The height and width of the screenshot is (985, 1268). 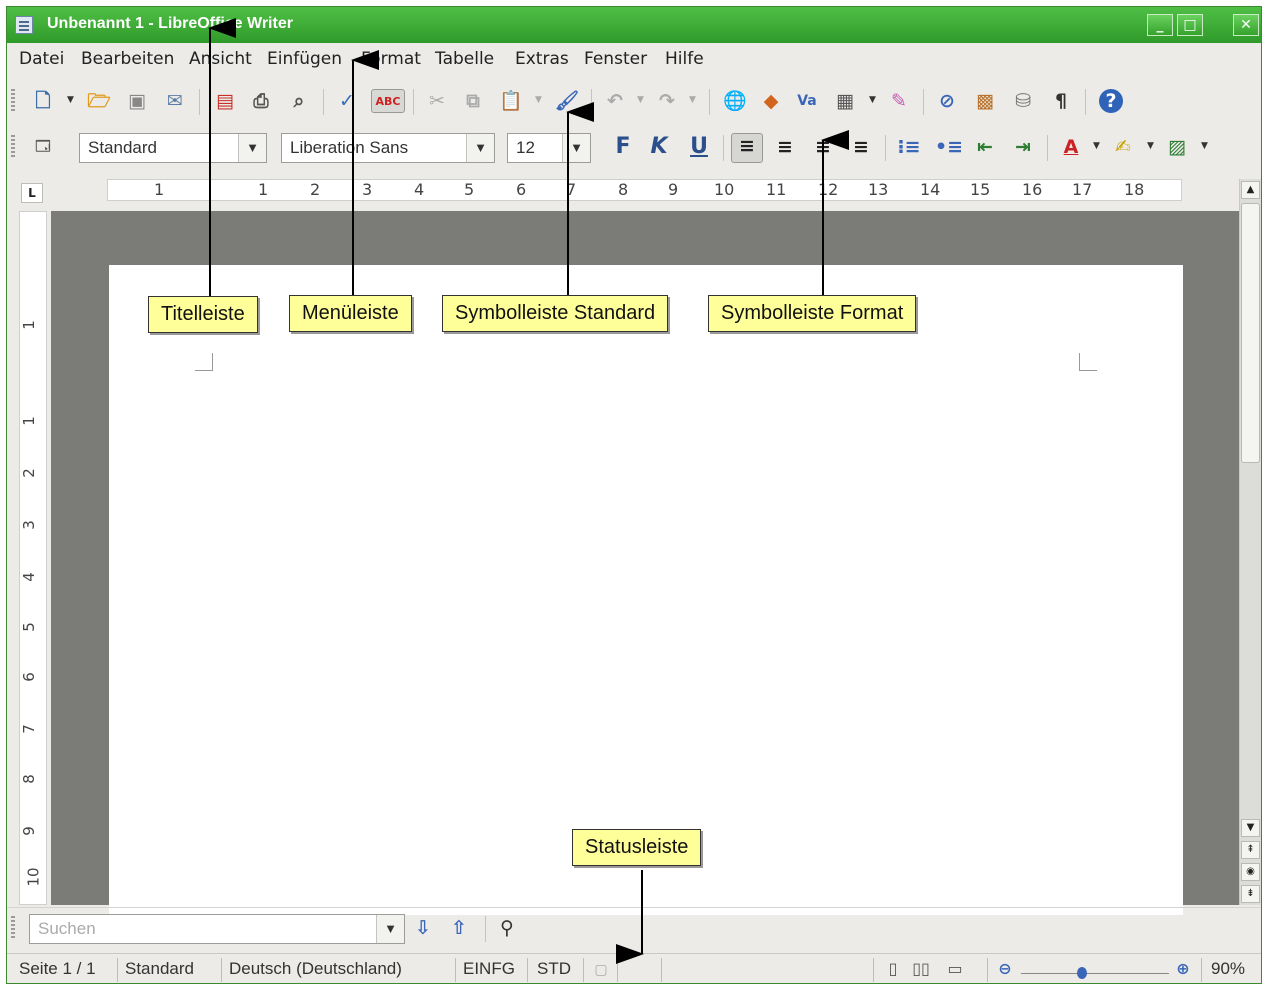 I want to click on callout-menueleiste: Menüleiste, so click(x=350, y=313).